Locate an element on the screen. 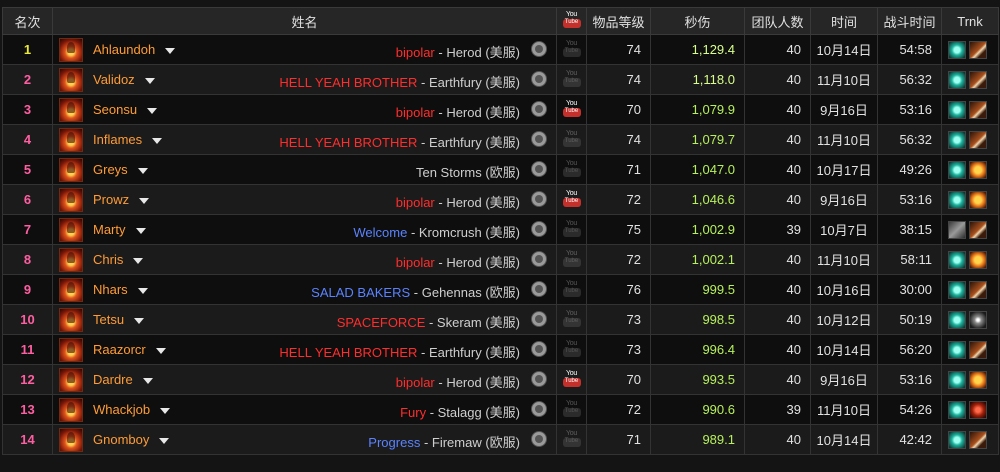  player-name: Greys is located at coordinates (120, 169).